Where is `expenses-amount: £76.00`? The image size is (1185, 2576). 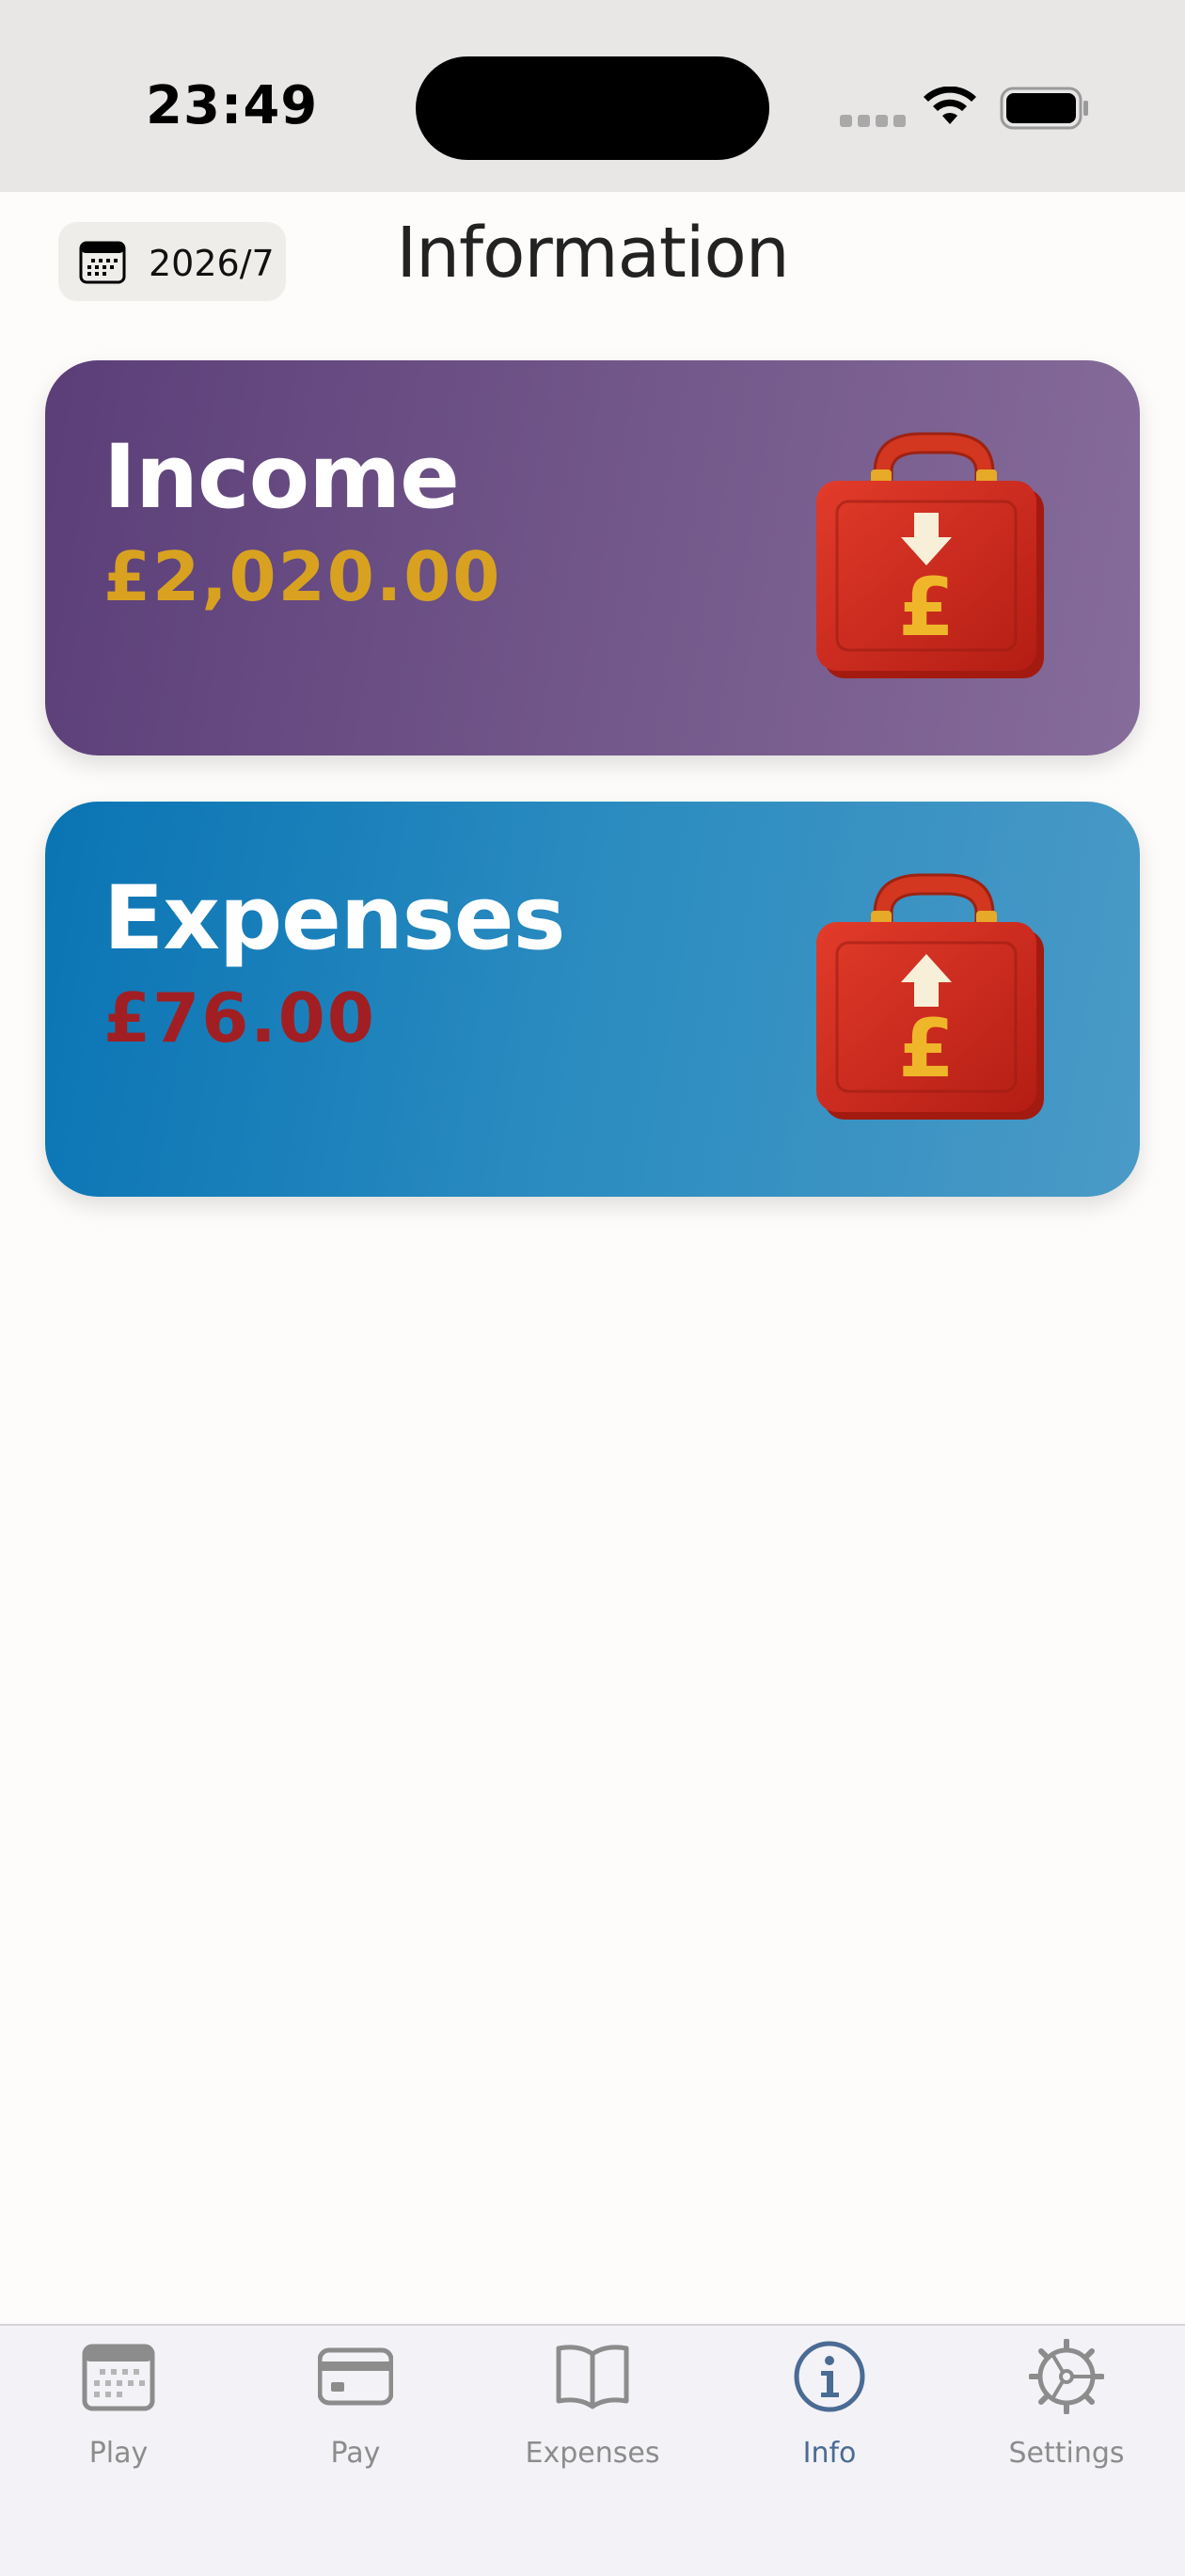
expenses-amount: £76.00 is located at coordinates (239, 1018).